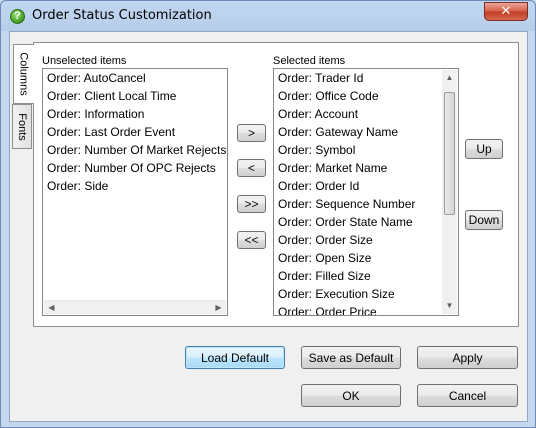 This screenshot has width=536, height=428. What do you see at coordinates (449, 306) in the screenshot?
I see `scroll-down-icon: ▼` at bounding box center [449, 306].